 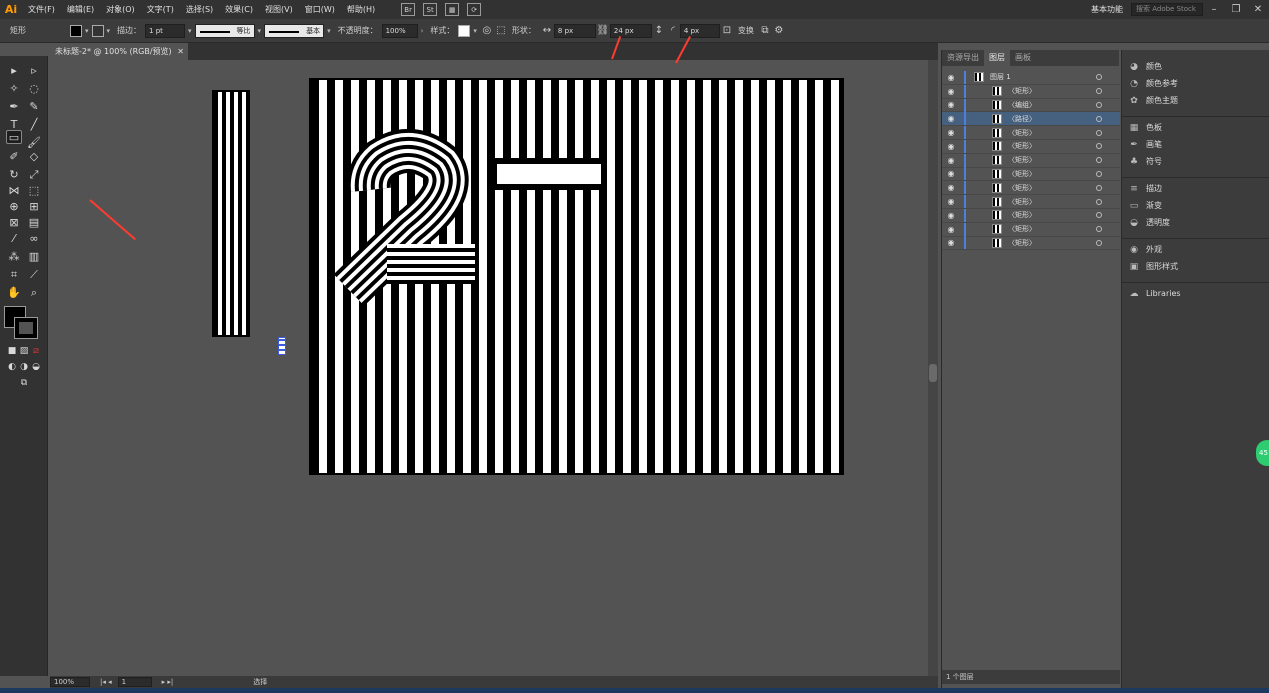 What do you see at coordinates (574, 30) in the screenshot?
I see `shape-width-field: 8 px` at bounding box center [574, 30].